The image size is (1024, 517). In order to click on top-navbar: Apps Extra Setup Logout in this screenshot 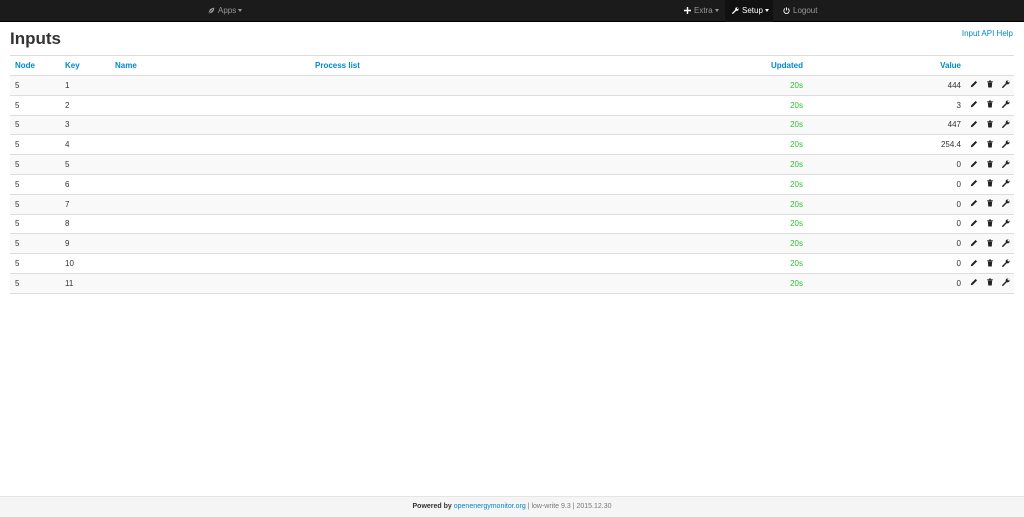, I will do `click(512, 11)`.